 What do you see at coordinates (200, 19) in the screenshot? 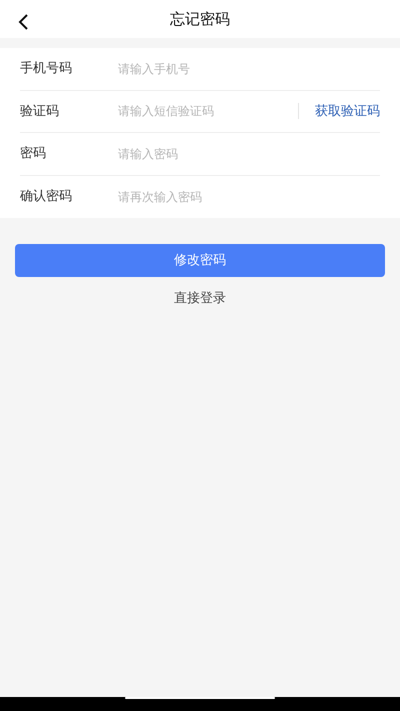
I see `page-title: 忘记密码` at bounding box center [200, 19].